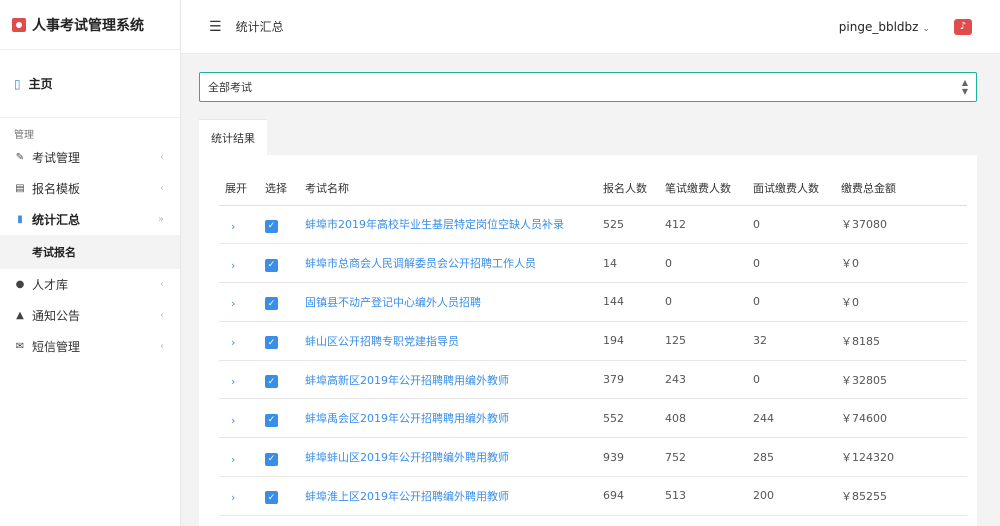  I want to click on exam-name-cell: 蚌埠淮上区2019年公开招聘编外聘用教师, so click(448, 496).